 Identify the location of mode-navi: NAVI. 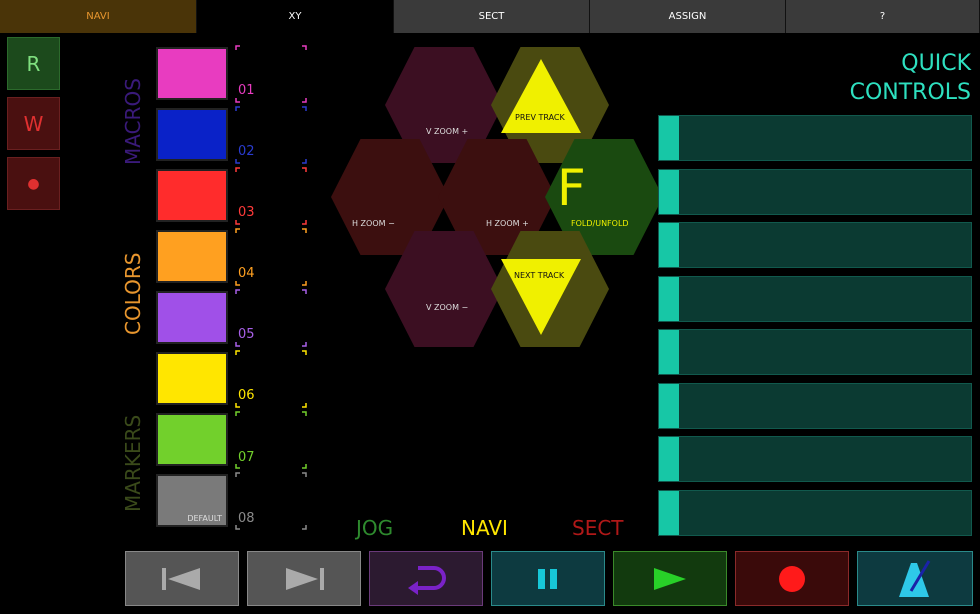
(484, 528).